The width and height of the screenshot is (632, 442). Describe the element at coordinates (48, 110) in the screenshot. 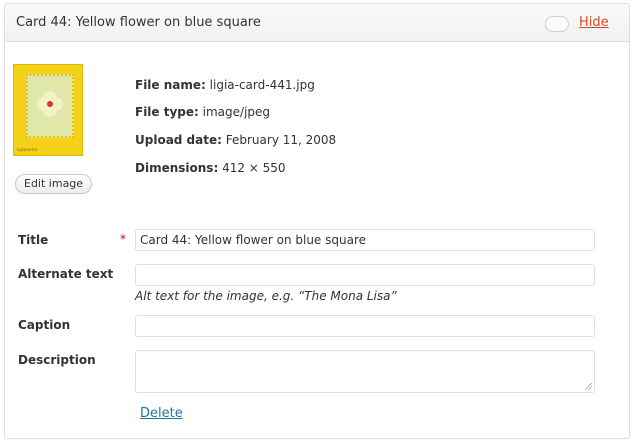

I see `image-thumbnail: ligiaandco` at that location.